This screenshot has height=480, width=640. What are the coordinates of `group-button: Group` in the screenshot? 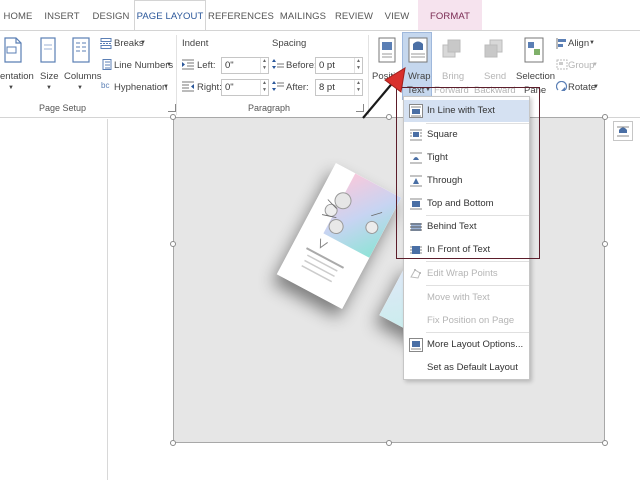 It's located at (581, 65).